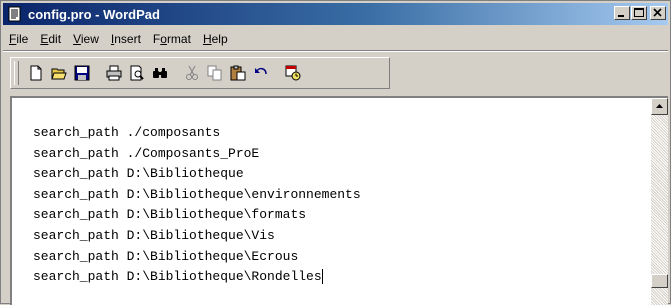 The height and width of the screenshot is (305, 671). I want to click on document-line: search_path D:\Bibliotheque\formats, so click(197, 215).